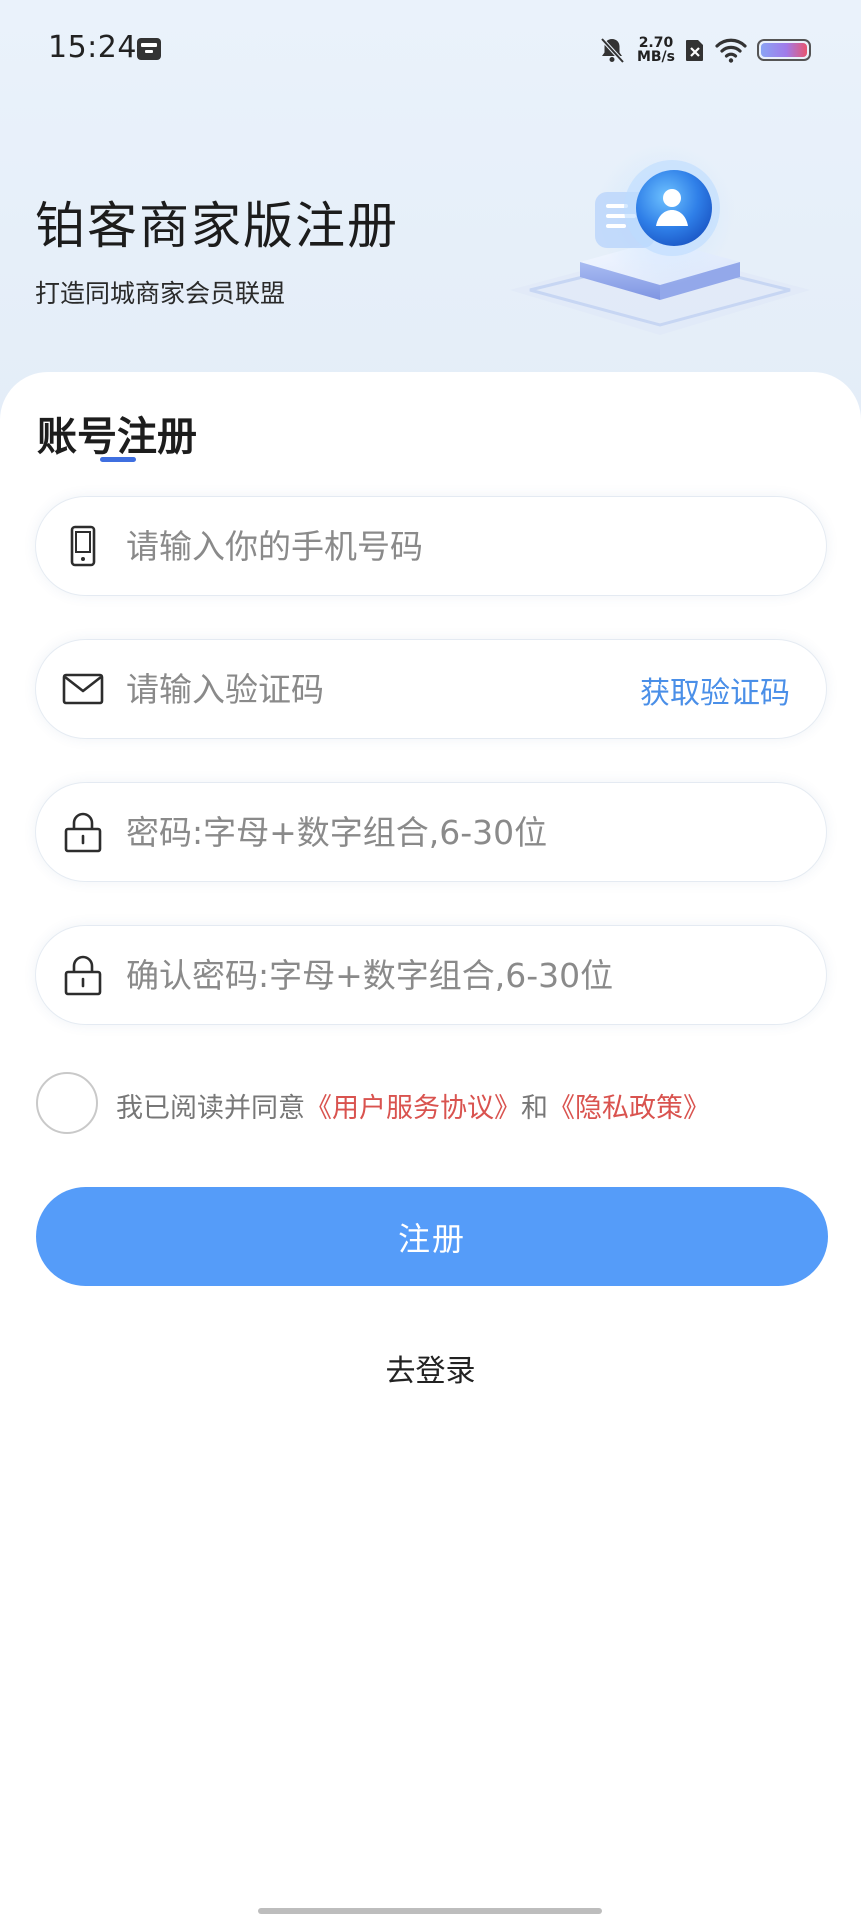 This screenshot has height=1920, width=861. I want to click on status-icons: 2.70 MB/s, so click(705, 50).